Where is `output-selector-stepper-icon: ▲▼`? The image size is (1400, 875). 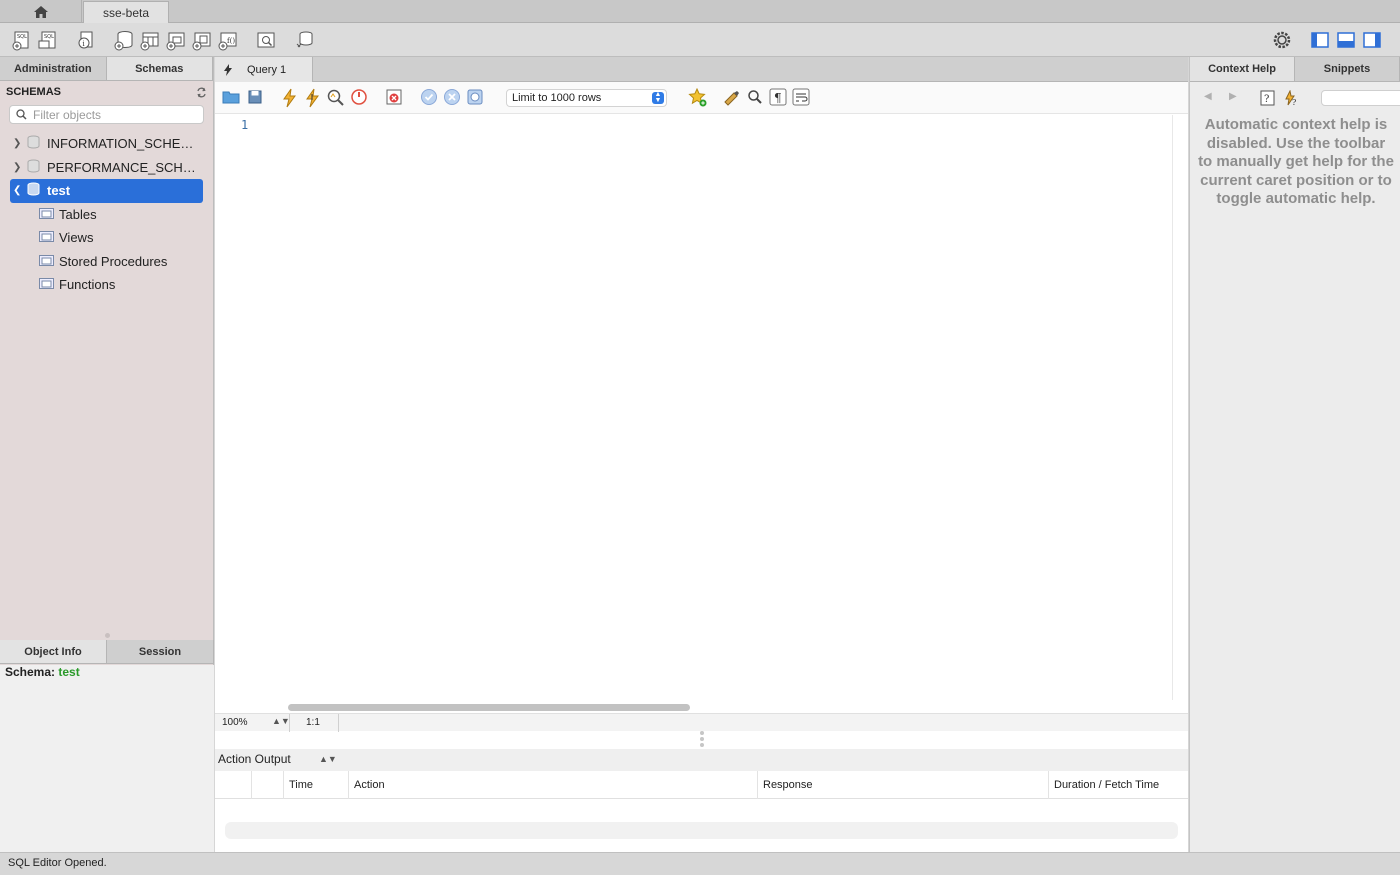
output-selector-stepper-icon: ▲▼ is located at coordinates (328, 759).